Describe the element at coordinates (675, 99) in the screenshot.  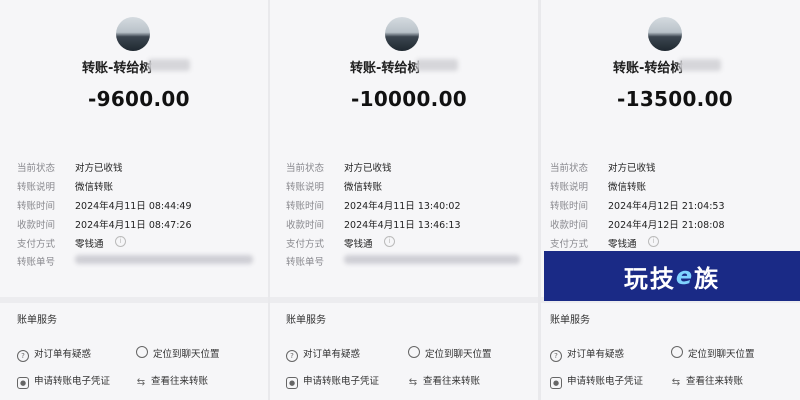
I see `amount: -13500.00` at that location.